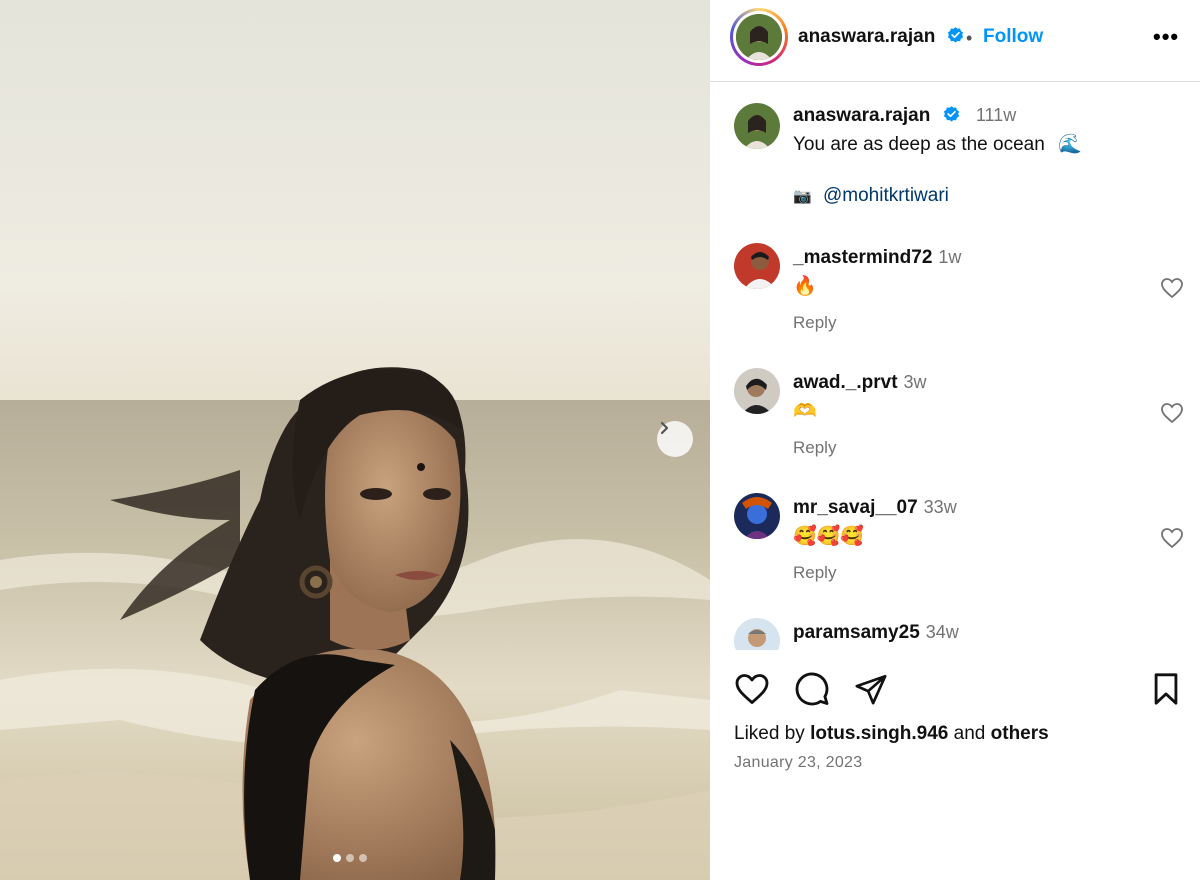 The width and height of the screenshot is (1200, 880). What do you see at coordinates (940, 507) in the screenshot?
I see `comment-time: 33w` at bounding box center [940, 507].